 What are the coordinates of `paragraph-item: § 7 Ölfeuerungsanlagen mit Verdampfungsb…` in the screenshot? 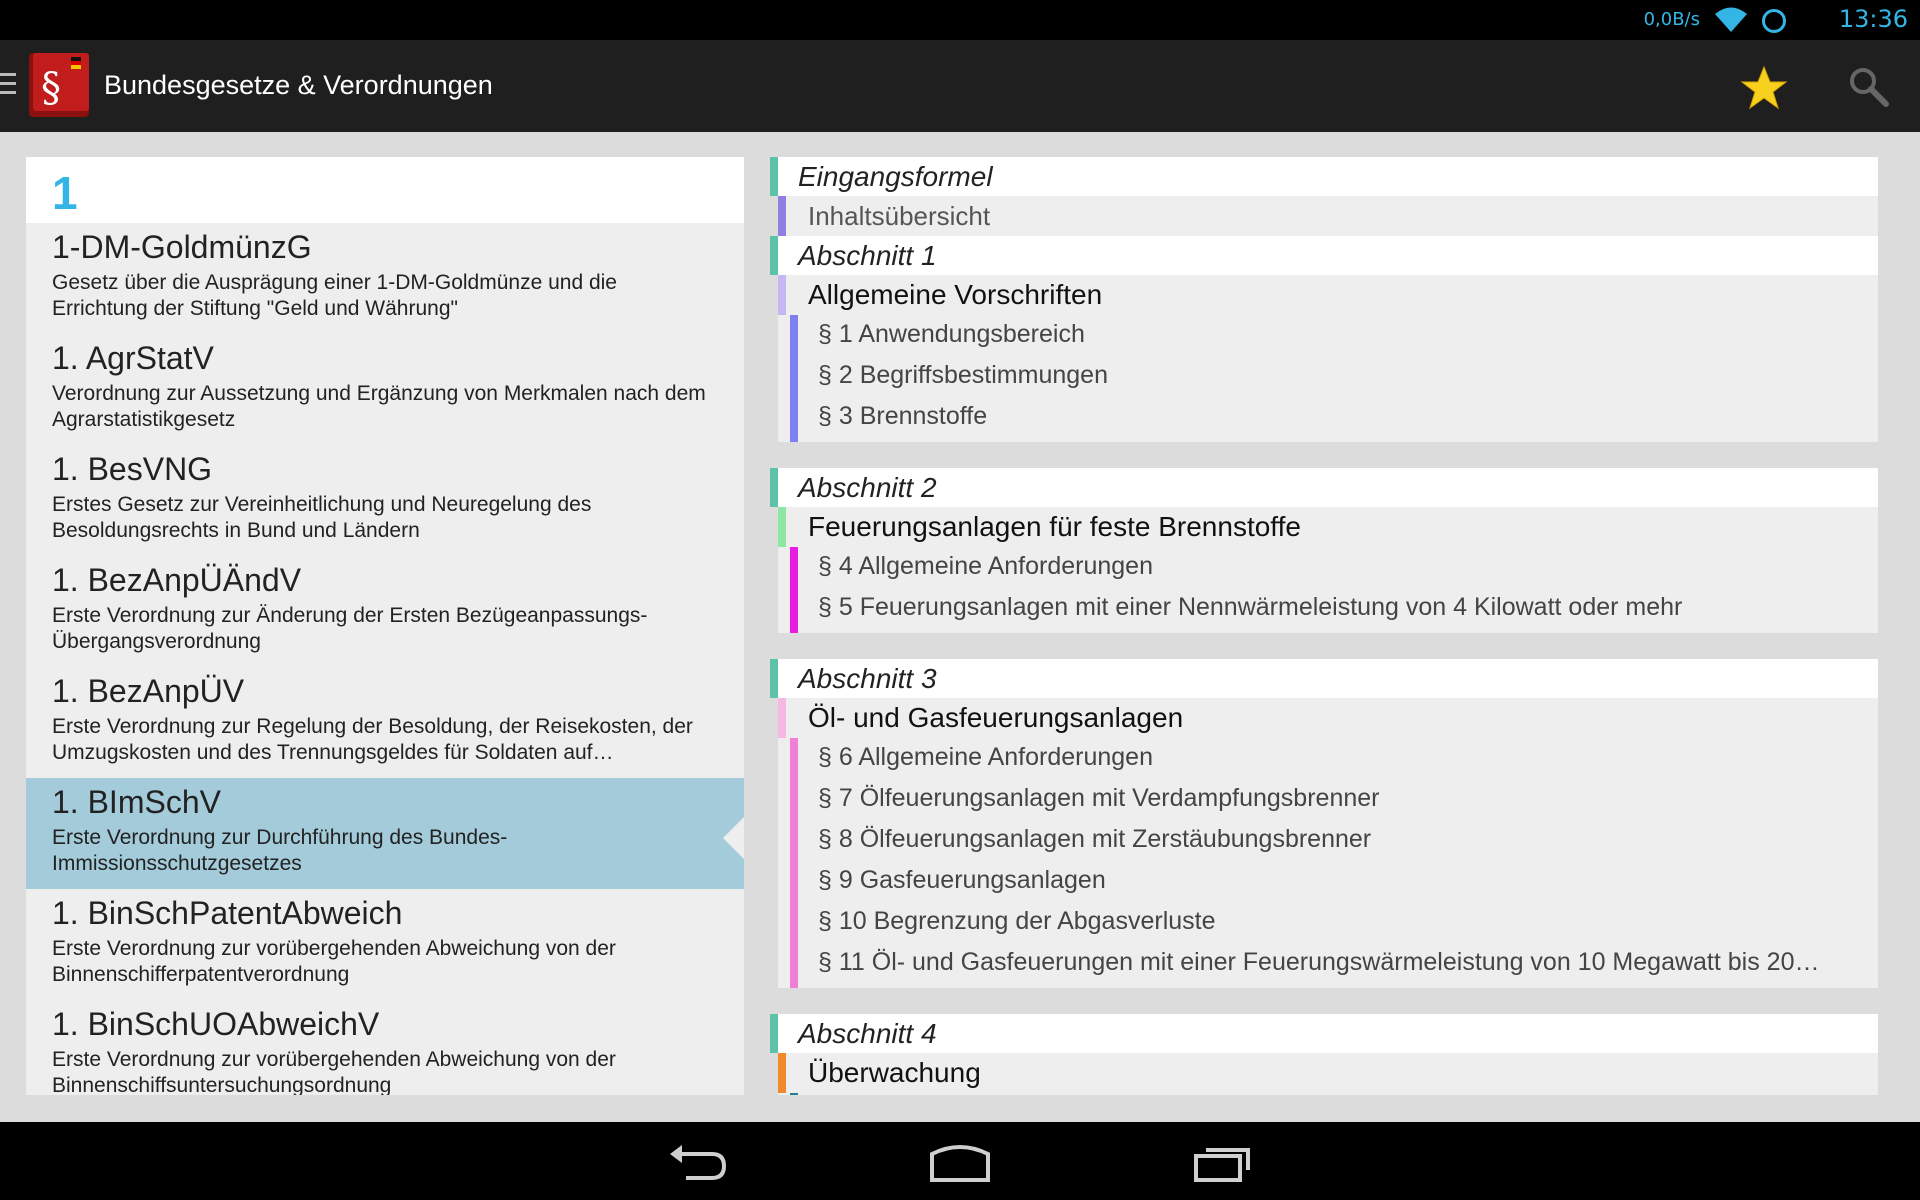 It's located at (1328, 799).